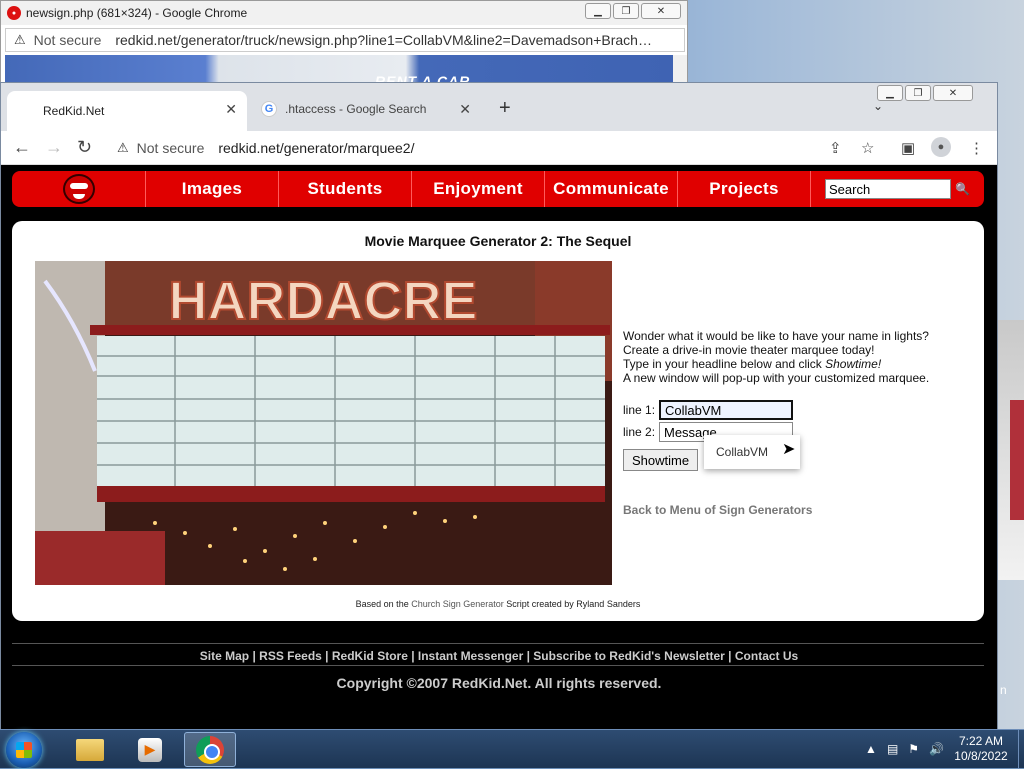  I want to click on tab-label: RedKid.Net, so click(74, 111).